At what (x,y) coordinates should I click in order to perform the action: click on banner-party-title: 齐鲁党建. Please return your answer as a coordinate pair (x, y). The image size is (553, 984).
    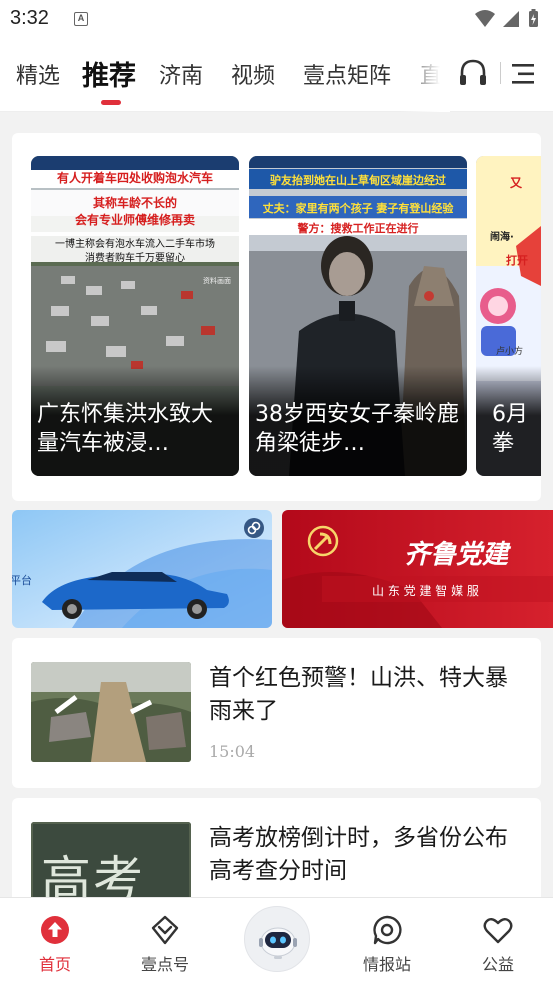
    Looking at the image, I should click on (456, 555).